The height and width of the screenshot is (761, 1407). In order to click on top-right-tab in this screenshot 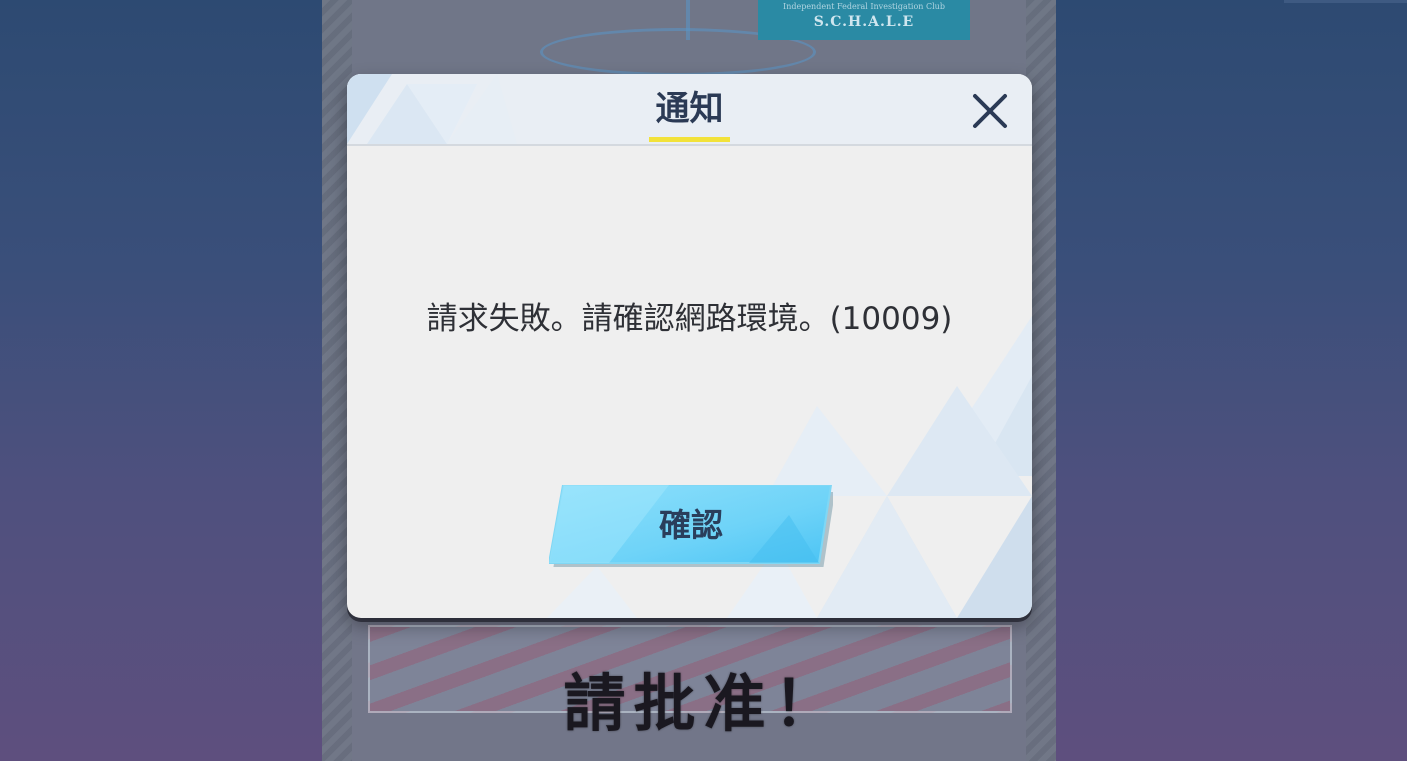, I will do `click(1345, 1)`.